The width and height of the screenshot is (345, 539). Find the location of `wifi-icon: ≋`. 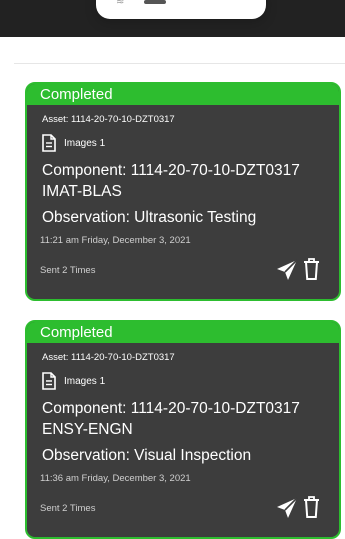

wifi-icon: ≋ is located at coordinates (120, 3).